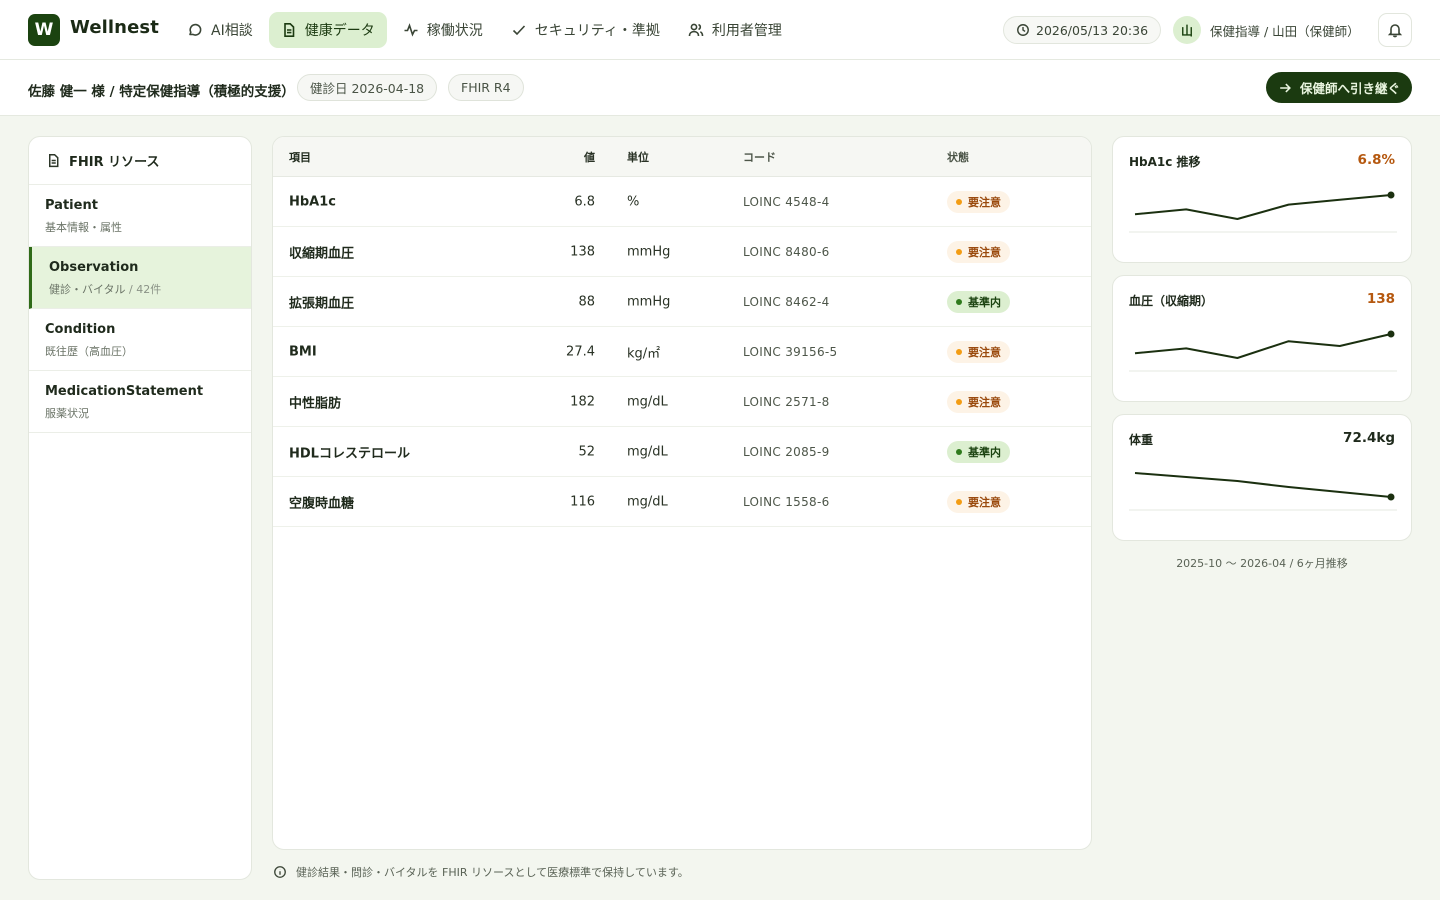 The width and height of the screenshot is (1440, 900). Describe the element at coordinates (518, 30) in the screenshot. I see `check-icon` at that location.